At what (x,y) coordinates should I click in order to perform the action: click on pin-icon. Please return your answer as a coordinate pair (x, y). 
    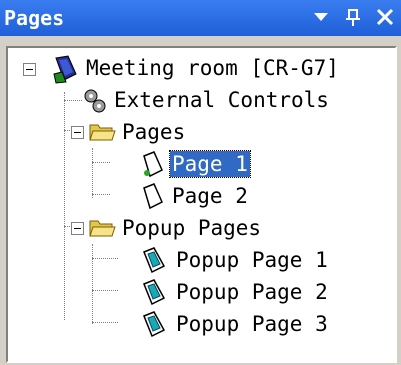
    Looking at the image, I should click on (353, 17).